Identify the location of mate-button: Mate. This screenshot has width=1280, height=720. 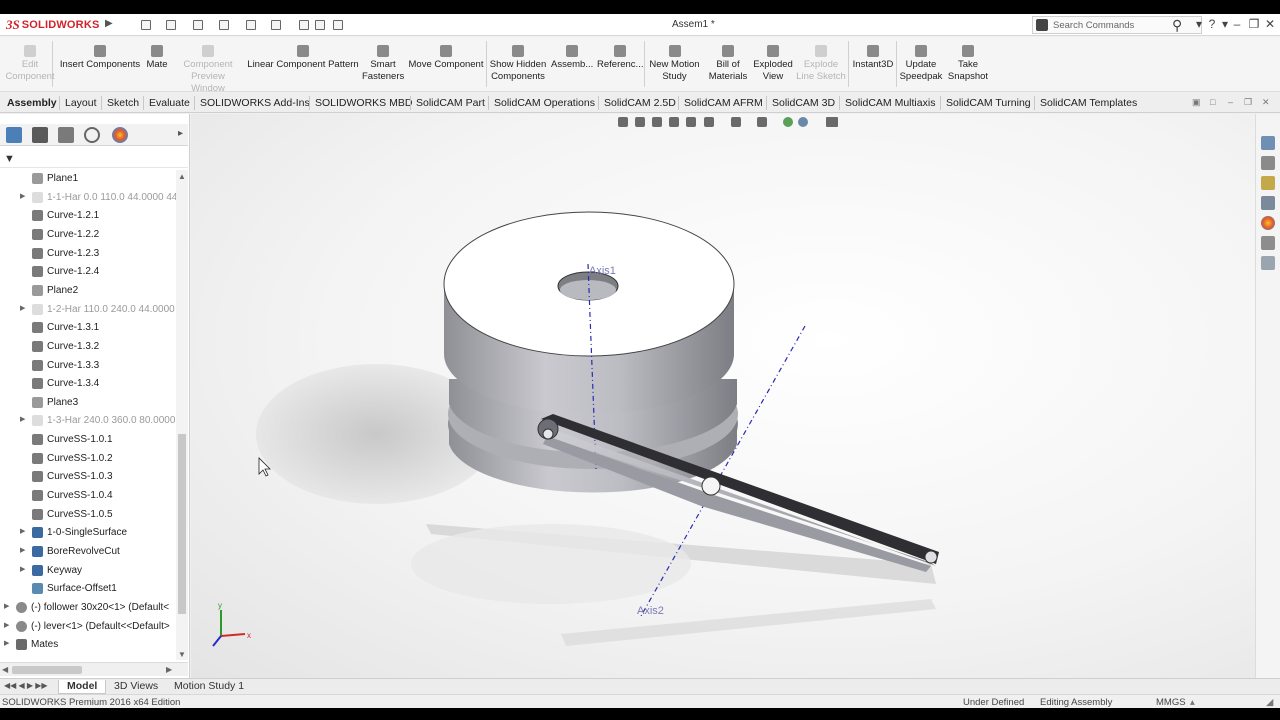
(157, 65).